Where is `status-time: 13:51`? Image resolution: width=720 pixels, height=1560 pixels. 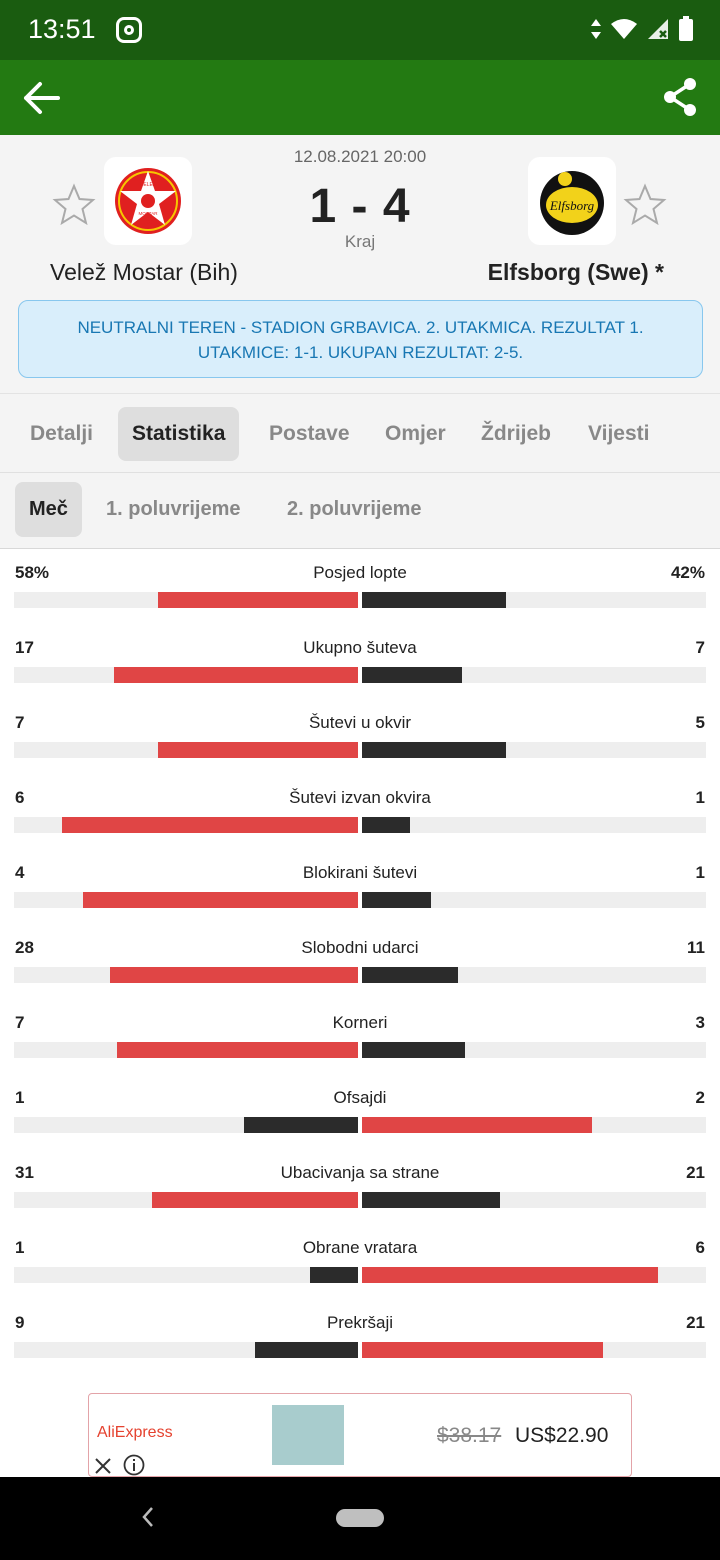 status-time: 13:51 is located at coordinates (62, 29).